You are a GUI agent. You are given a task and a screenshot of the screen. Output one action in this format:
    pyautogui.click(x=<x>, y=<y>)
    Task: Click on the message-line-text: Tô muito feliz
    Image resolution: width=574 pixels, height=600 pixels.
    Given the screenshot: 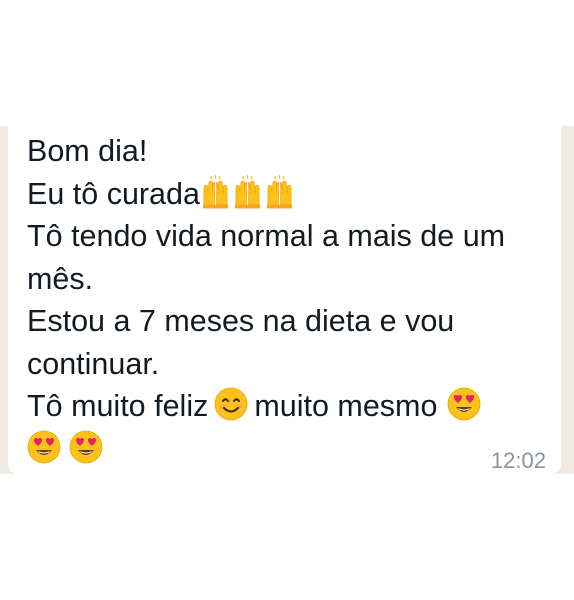 What is the action you would take?
    pyautogui.click(x=118, y=406)
    